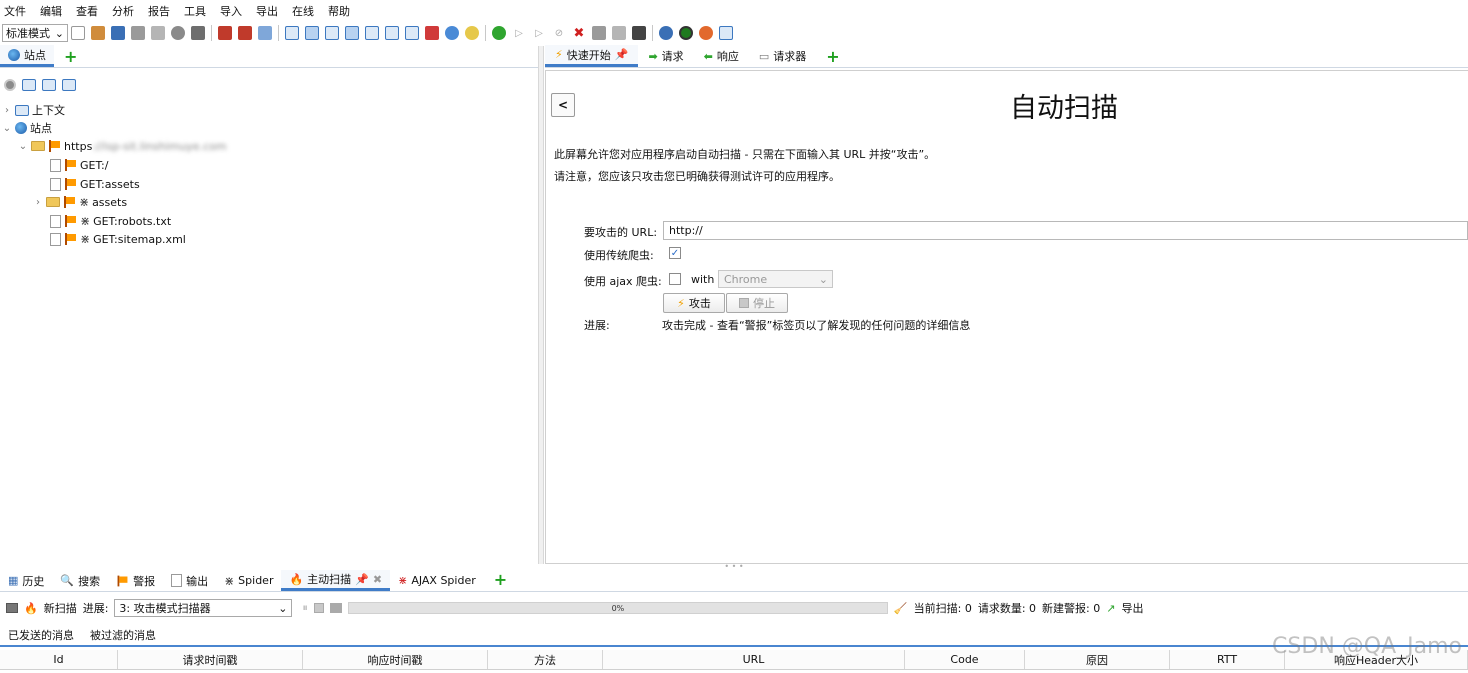 The width and height of the screenshot is (1468, 673). Describe the element at coordinates (158, 33) in the screenshot. I see `session-properties-icon` at that location.